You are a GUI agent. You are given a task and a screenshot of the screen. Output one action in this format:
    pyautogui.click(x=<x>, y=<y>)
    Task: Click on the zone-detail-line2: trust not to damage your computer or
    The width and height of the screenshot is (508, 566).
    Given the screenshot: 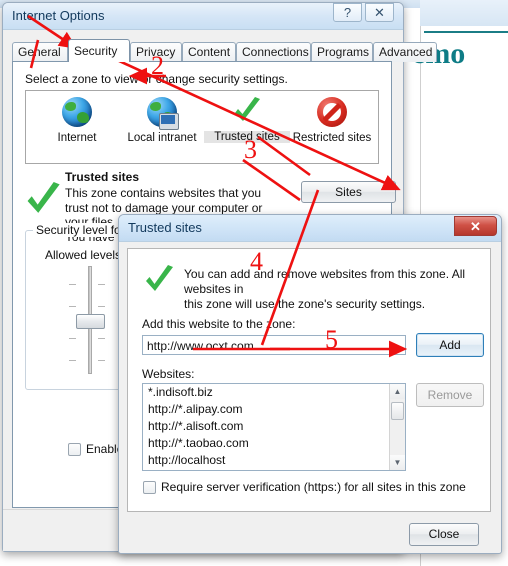 What is the action you would take?
    pyautogui.click(x=164, y=207)
    